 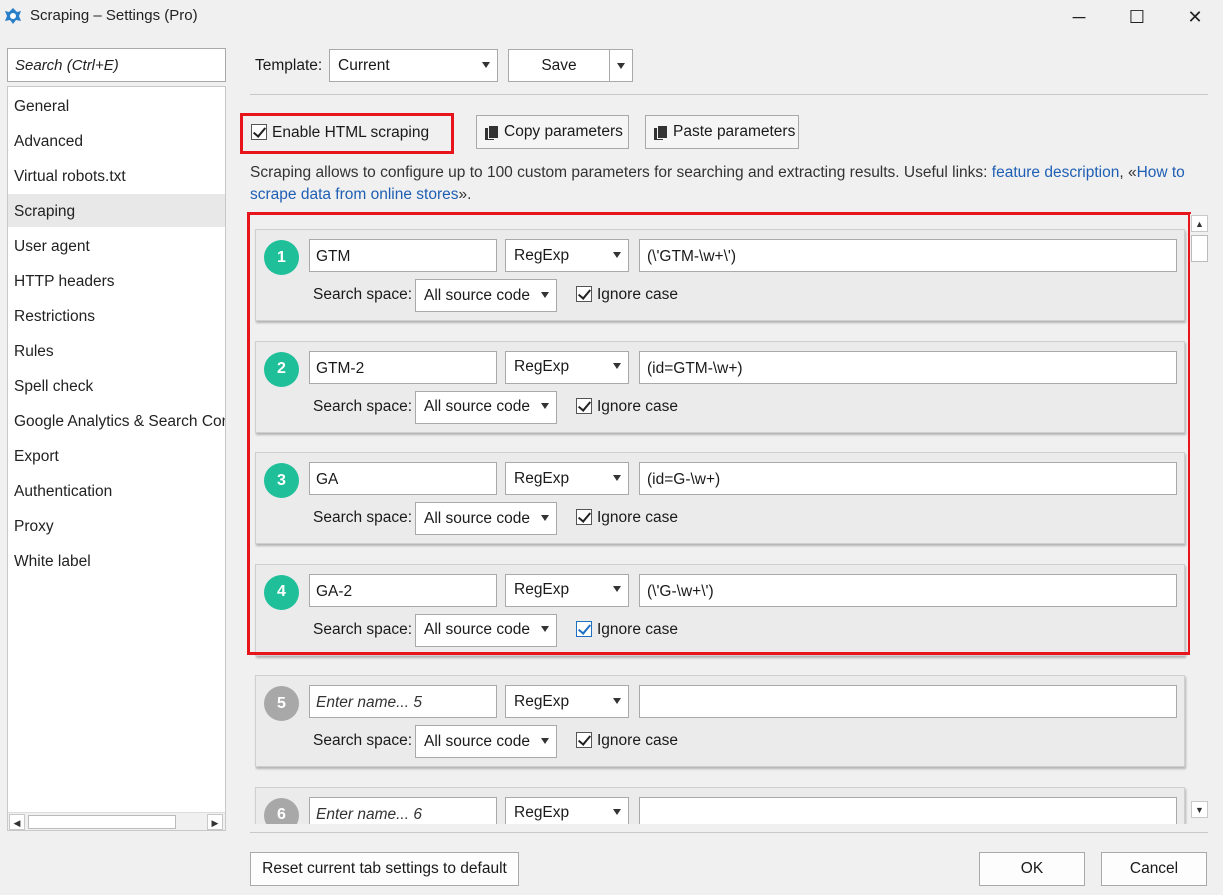 I want to click on sidebar-item-http-headers: HTTP headers, so click(x=116, y=280).